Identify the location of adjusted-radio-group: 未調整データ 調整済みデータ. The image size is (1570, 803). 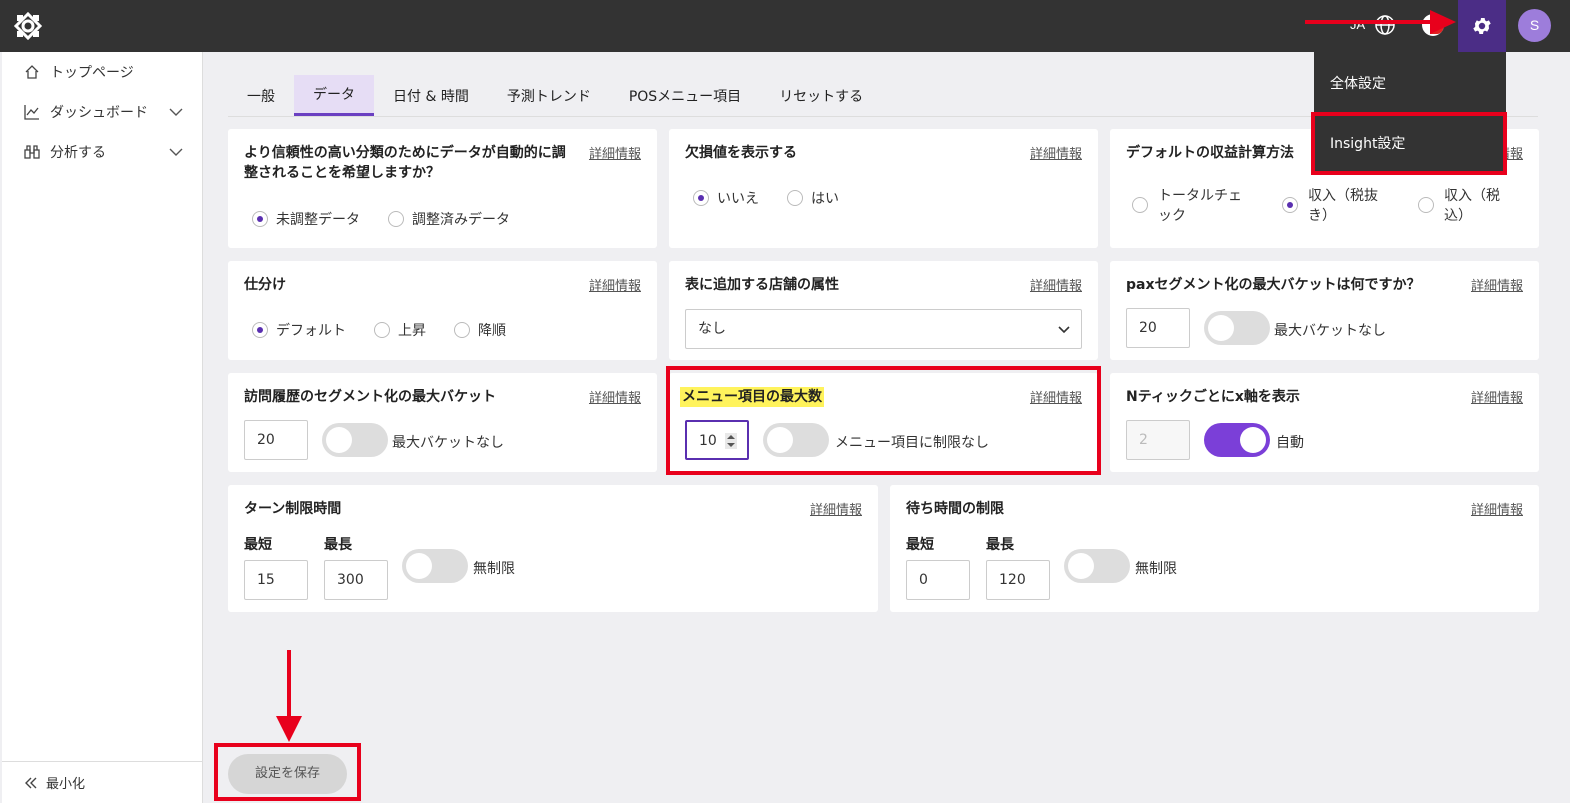
(395, 219).